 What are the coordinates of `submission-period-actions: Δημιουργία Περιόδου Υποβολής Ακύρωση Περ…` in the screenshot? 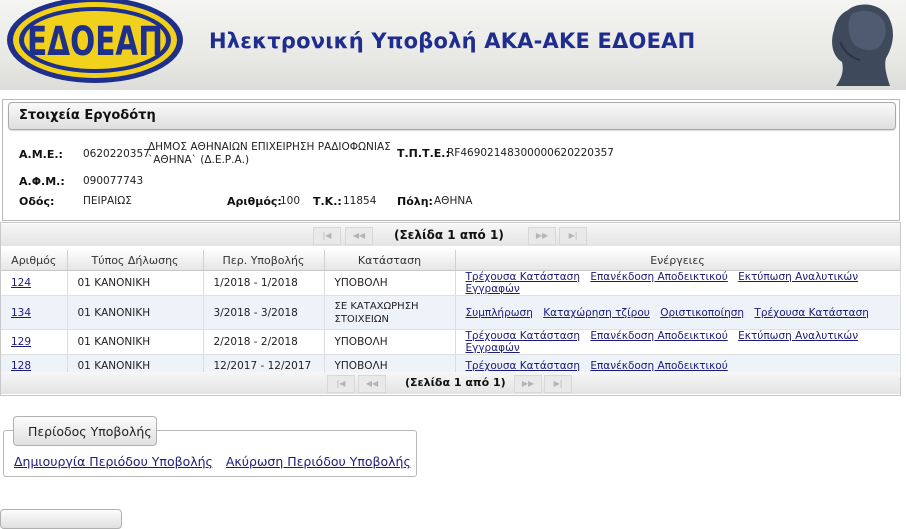 It's located at (217, 461).